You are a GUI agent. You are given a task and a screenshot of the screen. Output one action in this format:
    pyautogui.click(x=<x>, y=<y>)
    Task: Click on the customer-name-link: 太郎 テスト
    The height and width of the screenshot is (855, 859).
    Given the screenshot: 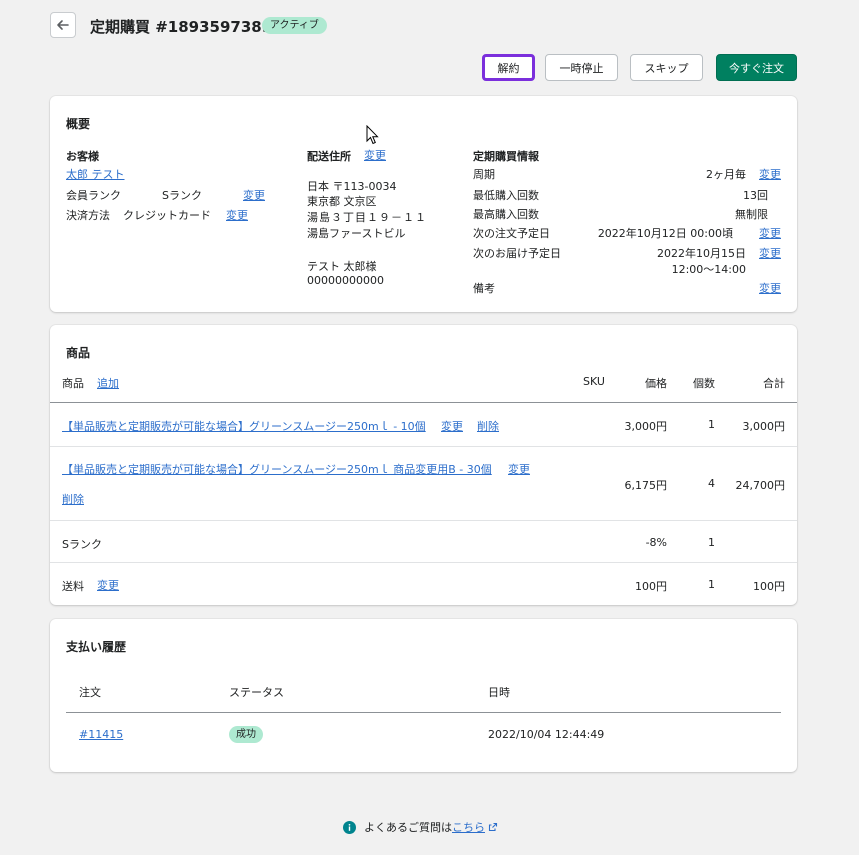 What is the action you would take?
    pyautogui.click(x=95, y=174)
    